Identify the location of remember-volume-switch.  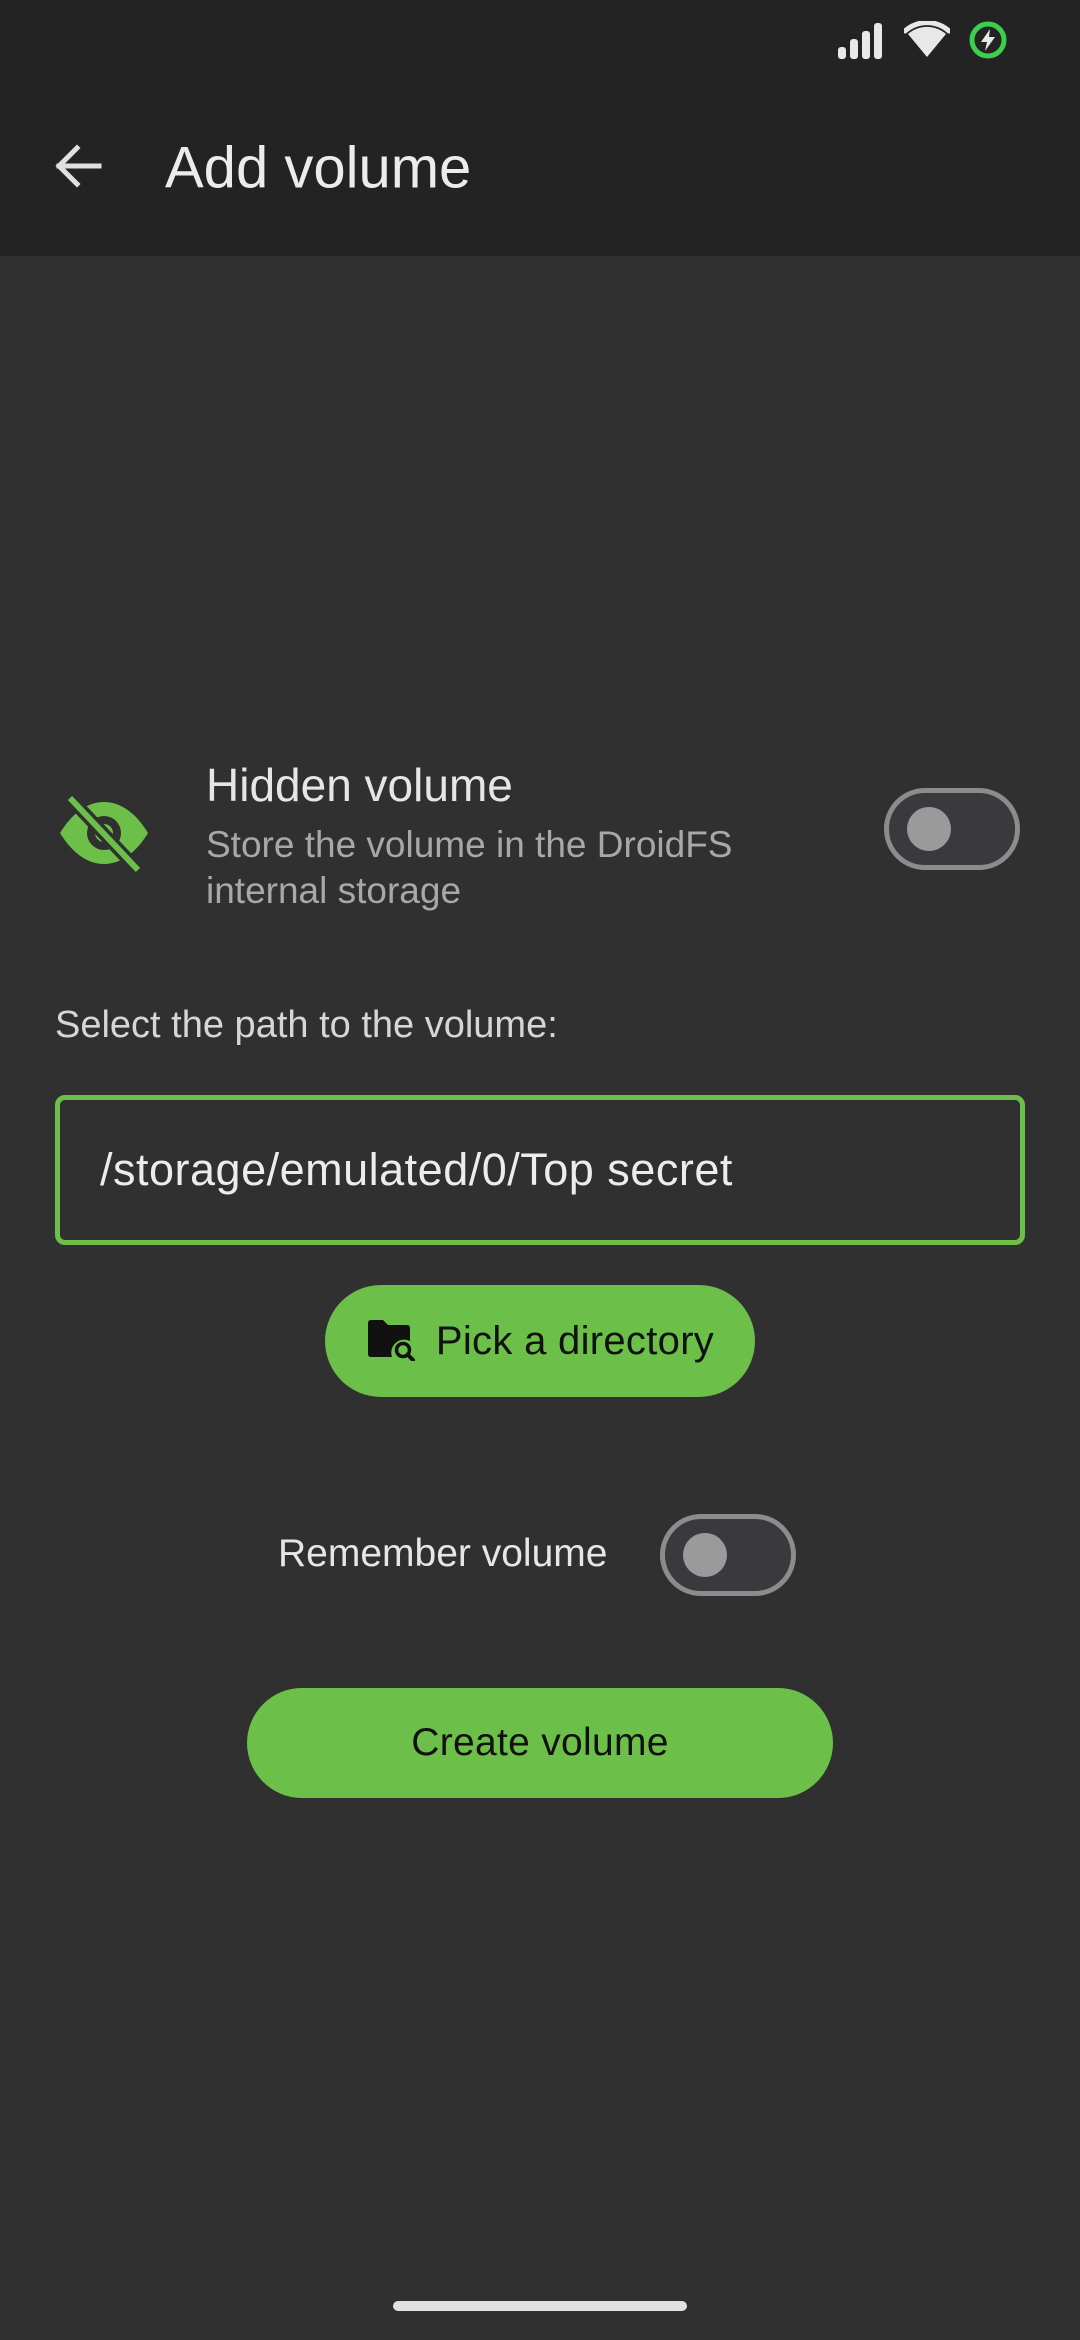
(728, 1555).